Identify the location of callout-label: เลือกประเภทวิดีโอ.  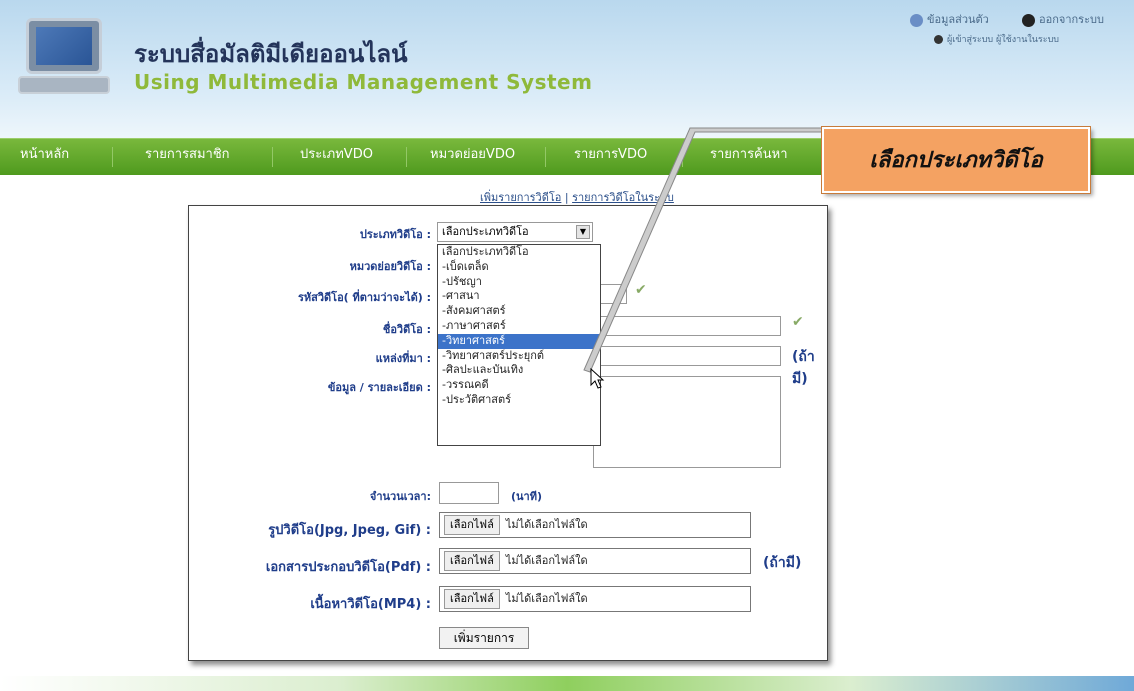
(956, 160).